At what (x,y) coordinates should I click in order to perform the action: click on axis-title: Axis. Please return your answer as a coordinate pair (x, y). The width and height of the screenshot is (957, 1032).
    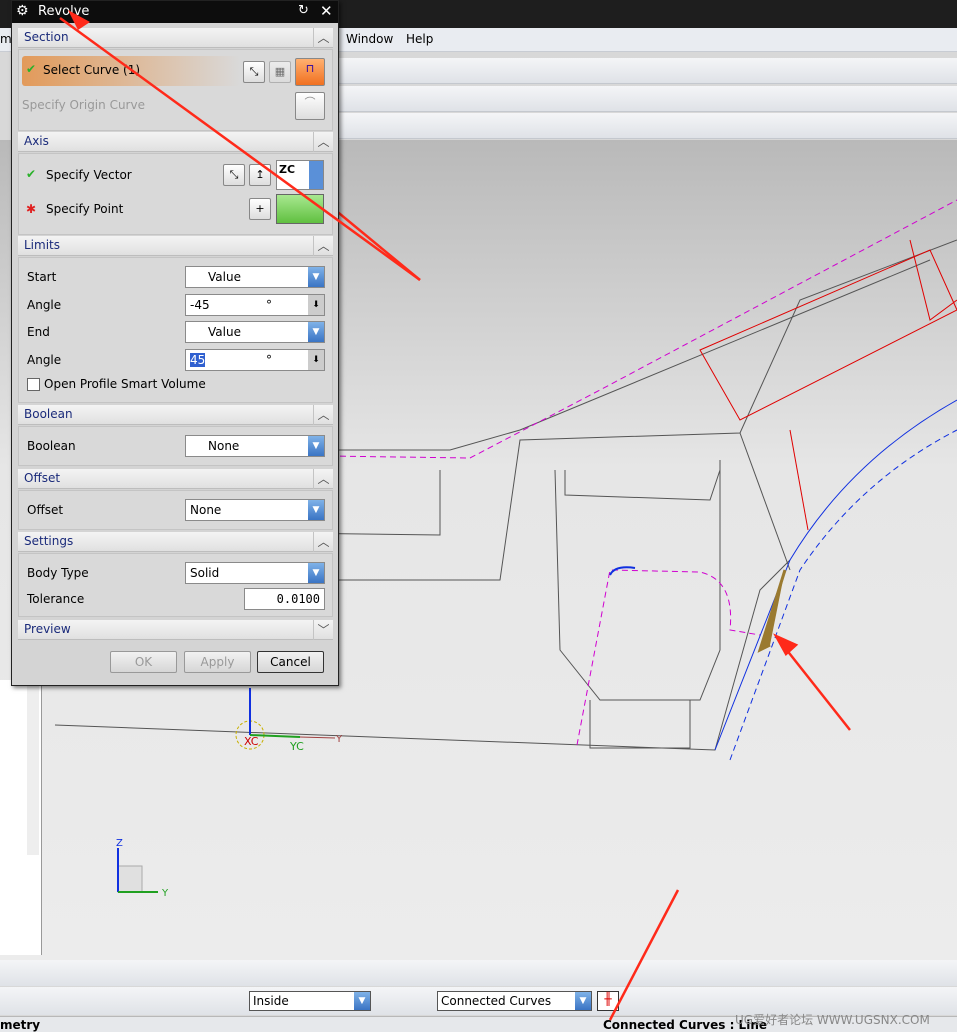
    Looking at the image, I should click on (36, 141).